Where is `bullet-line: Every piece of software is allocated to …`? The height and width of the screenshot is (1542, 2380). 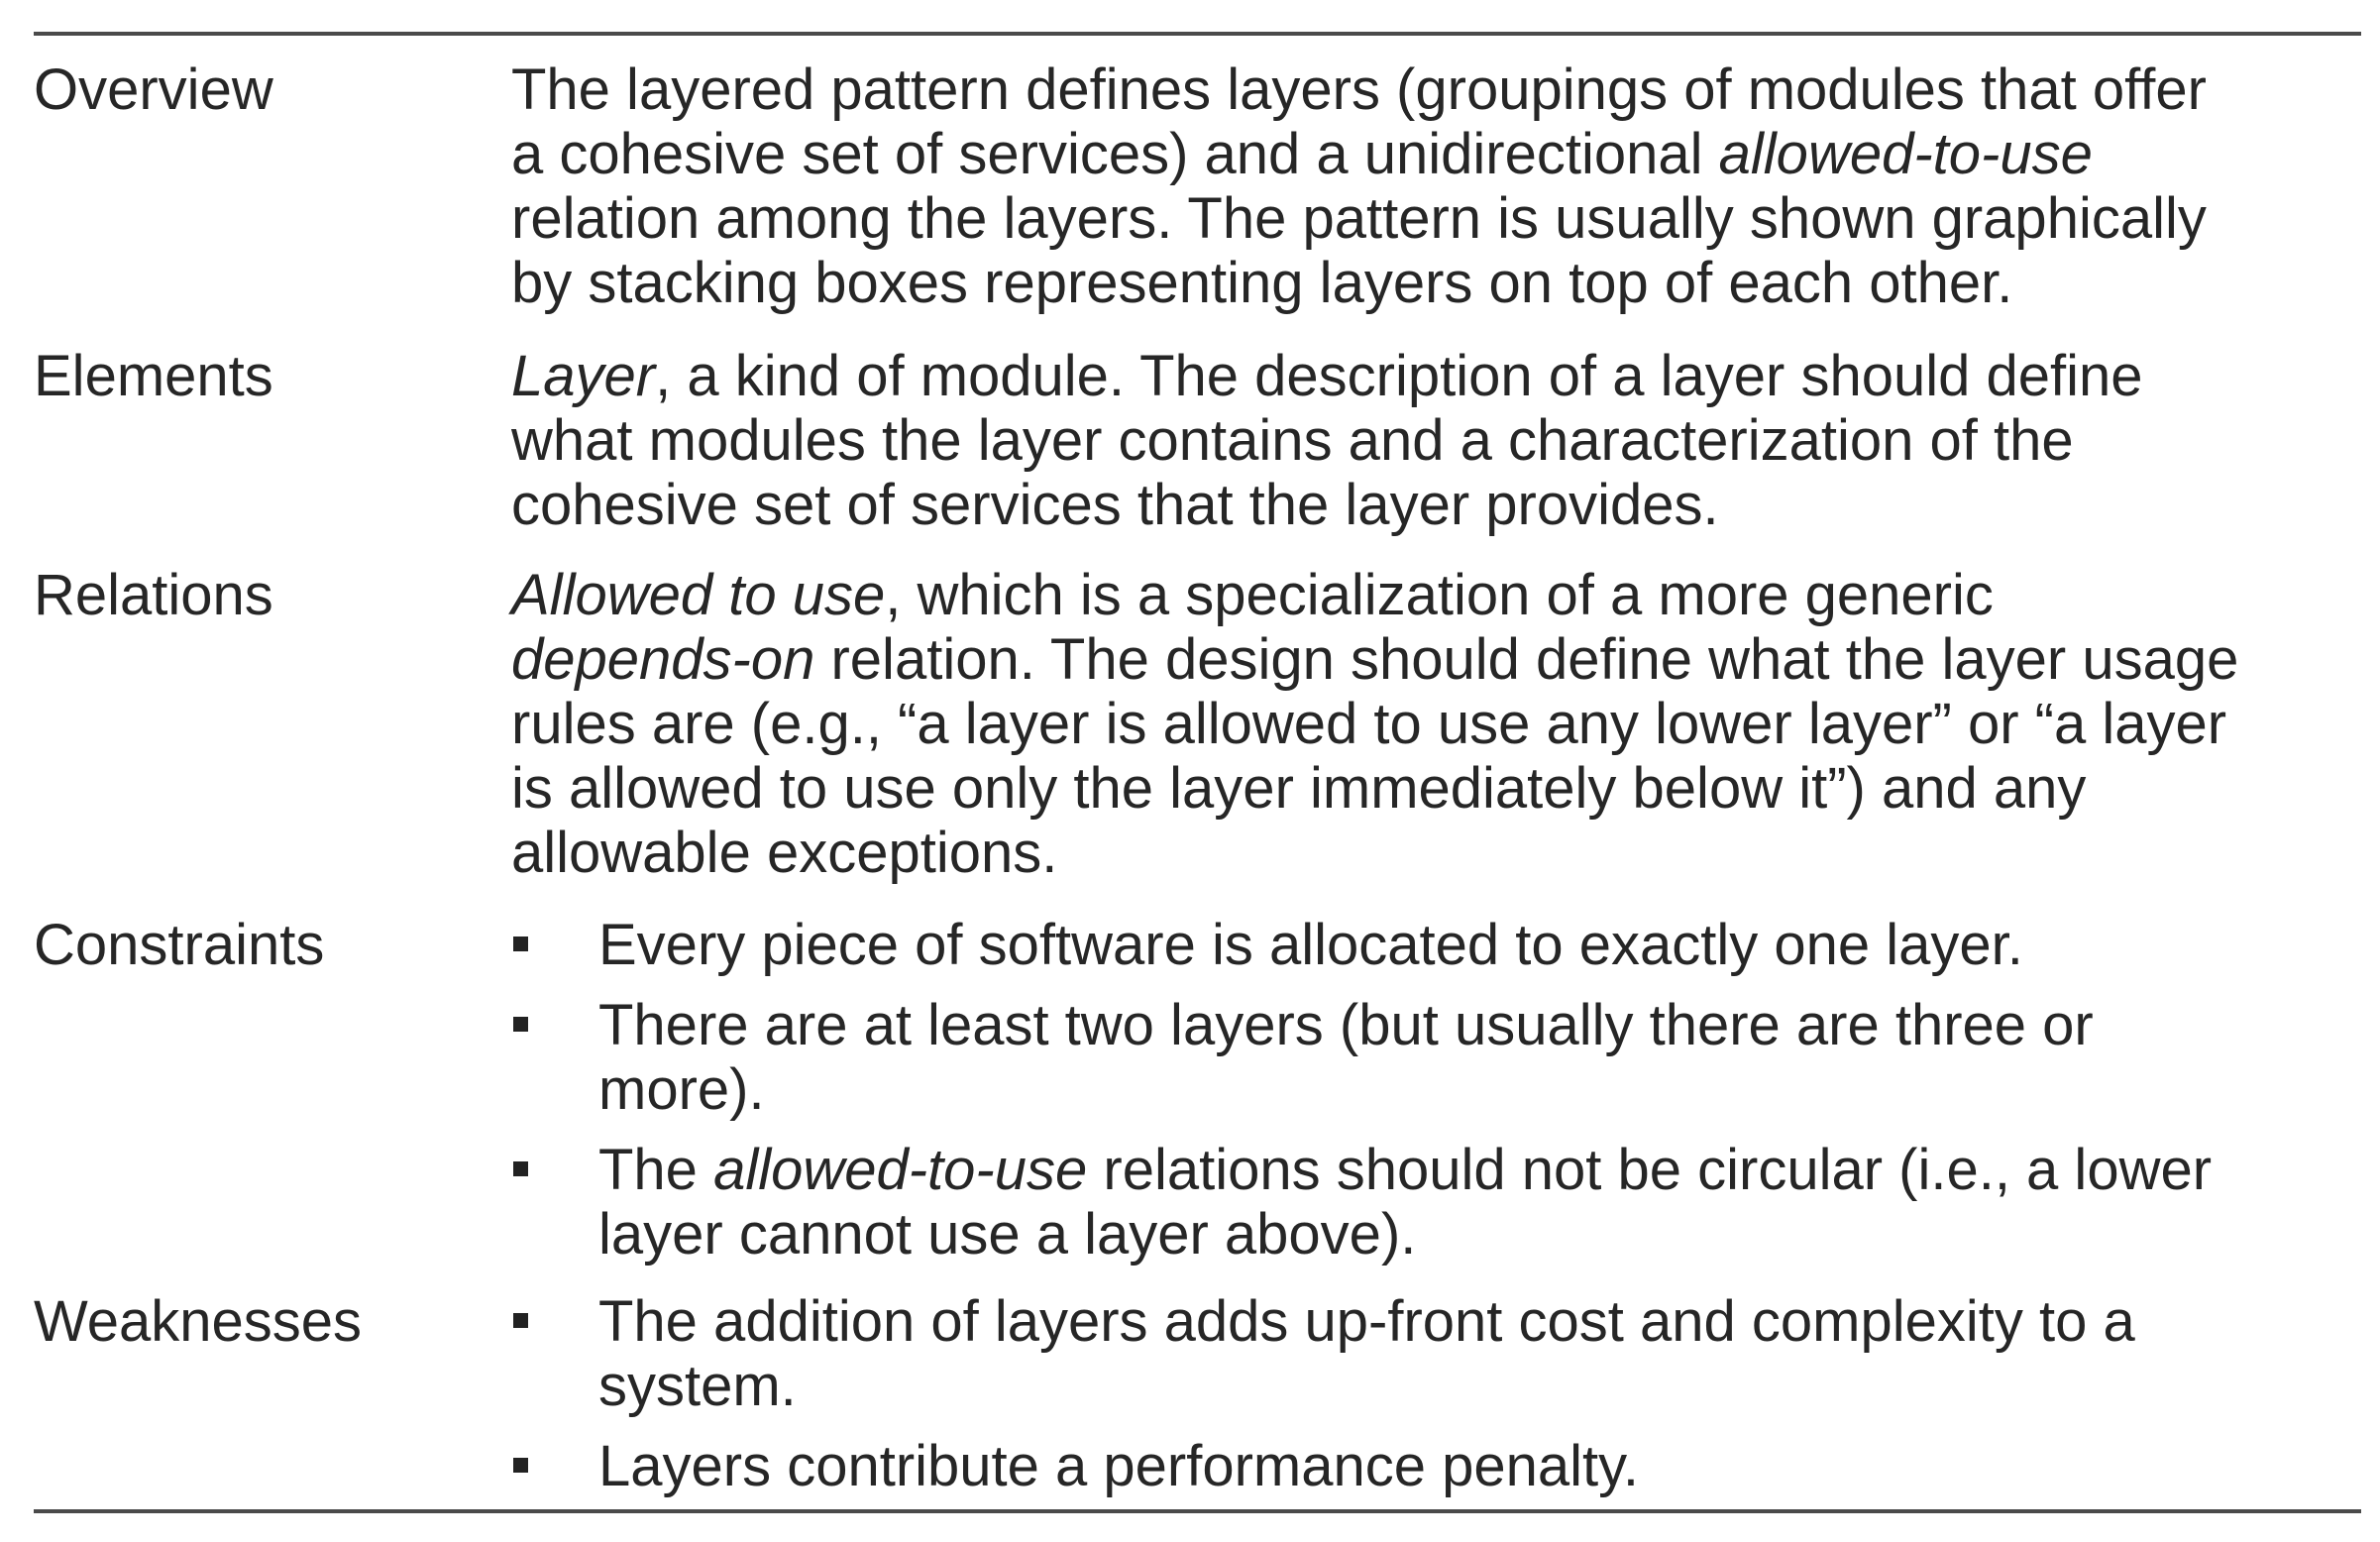 bullet-line: Every piece of software is allocated to … is located at coordinates (1310, 945).